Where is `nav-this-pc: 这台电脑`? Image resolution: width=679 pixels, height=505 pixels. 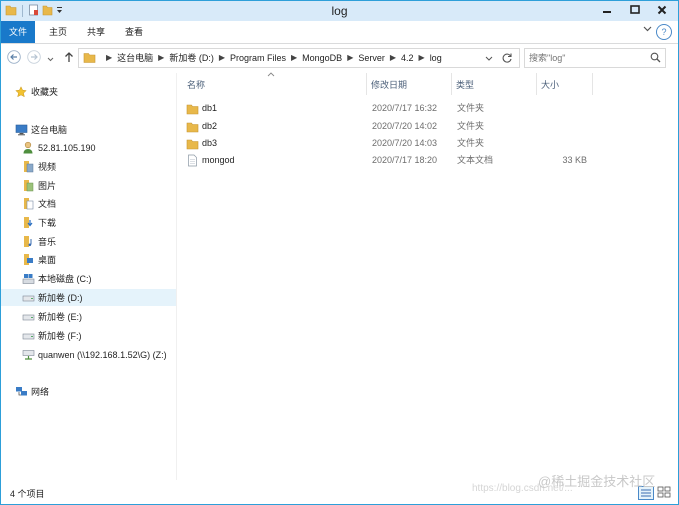
nav-this-pc: 这台电脑 is located at coordinates (94, 129).